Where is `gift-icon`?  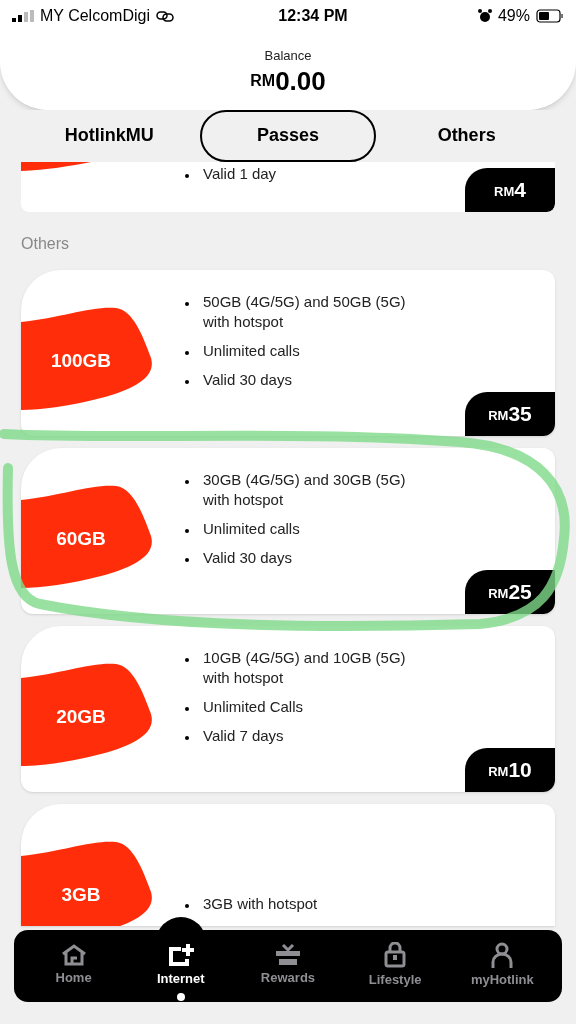
gift-icon is located at coordinates (287, 955).